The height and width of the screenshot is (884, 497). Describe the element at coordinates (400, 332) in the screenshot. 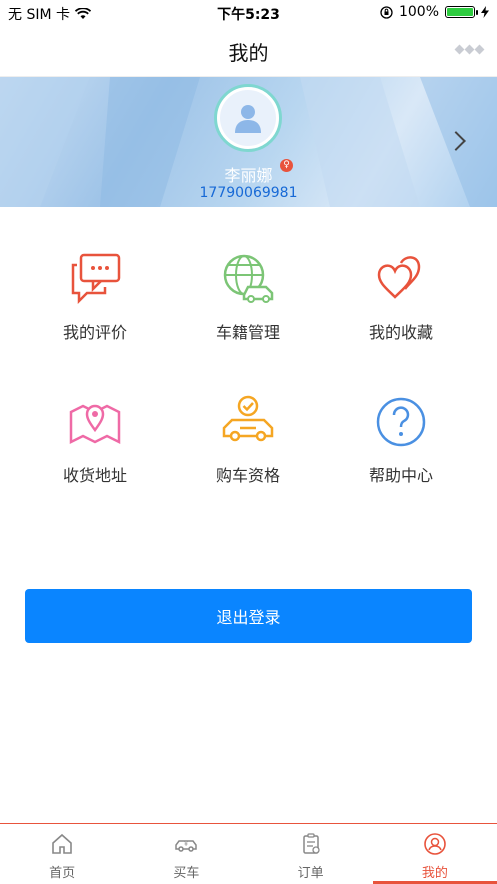

I see `menu-label: 我的收藏` at that location.